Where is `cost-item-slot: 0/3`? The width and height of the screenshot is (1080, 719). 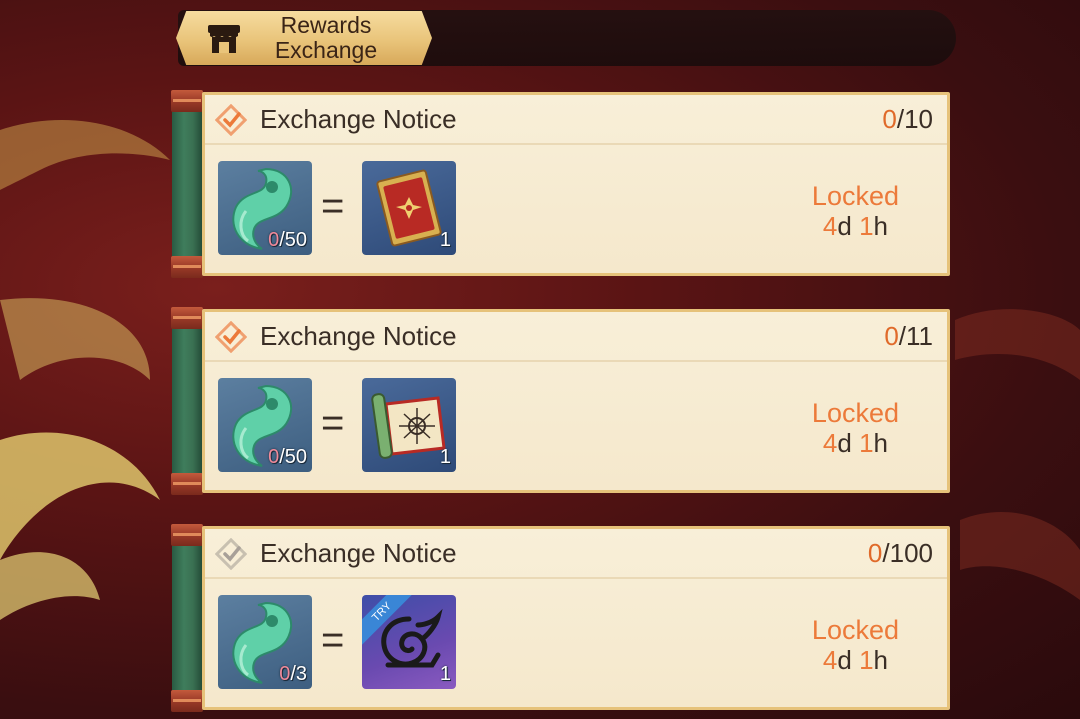
cost-item-slot: 0/3 is located at coordinates (265, 642).